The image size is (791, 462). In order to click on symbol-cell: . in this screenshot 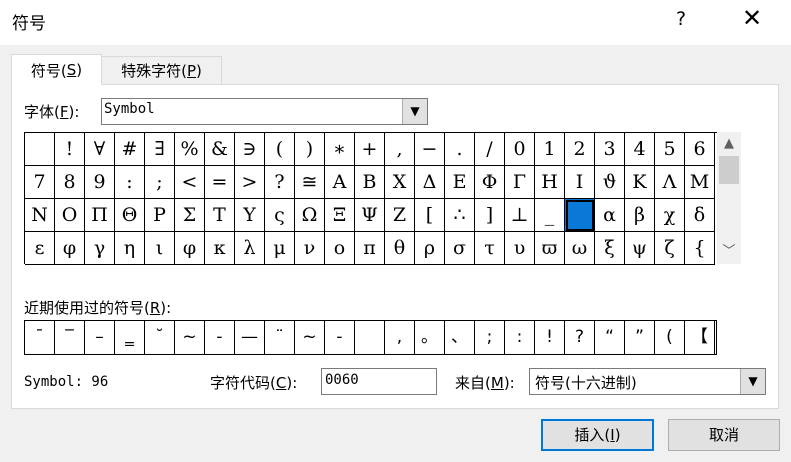, I will do `click(460, 149)`.